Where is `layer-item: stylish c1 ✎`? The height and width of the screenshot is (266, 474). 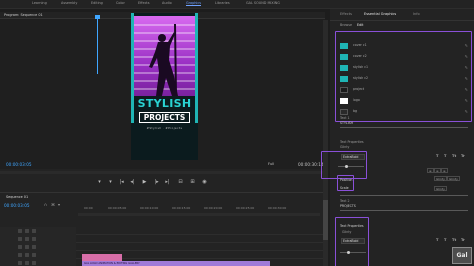 layer-item: stylish c1 ✎ is located at coordinates (404, 68).